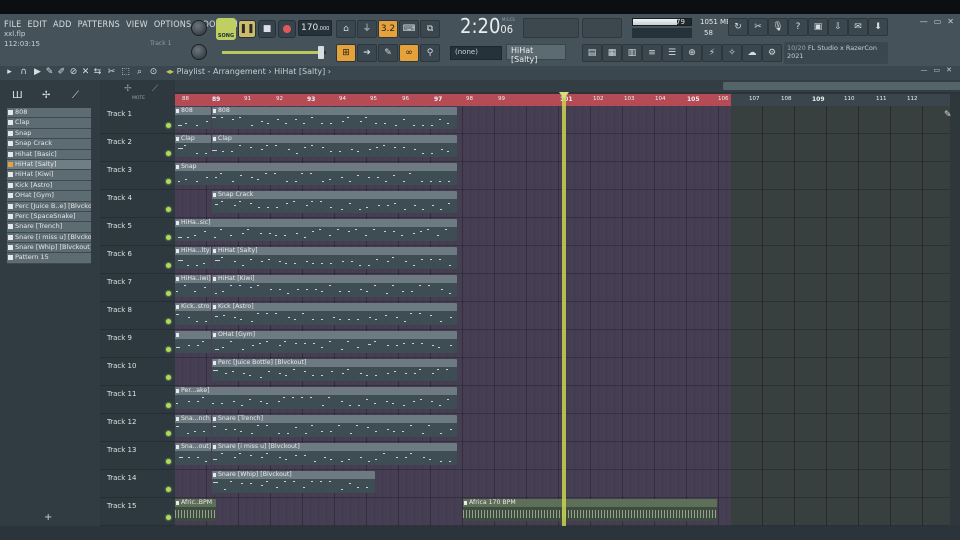 This screenshot has height=540, width=960. What do you see at coordinates (334, 314) in the screenshot?
I see `pattern-clip: Kick [Astro]` at bounding box center [334, 314].